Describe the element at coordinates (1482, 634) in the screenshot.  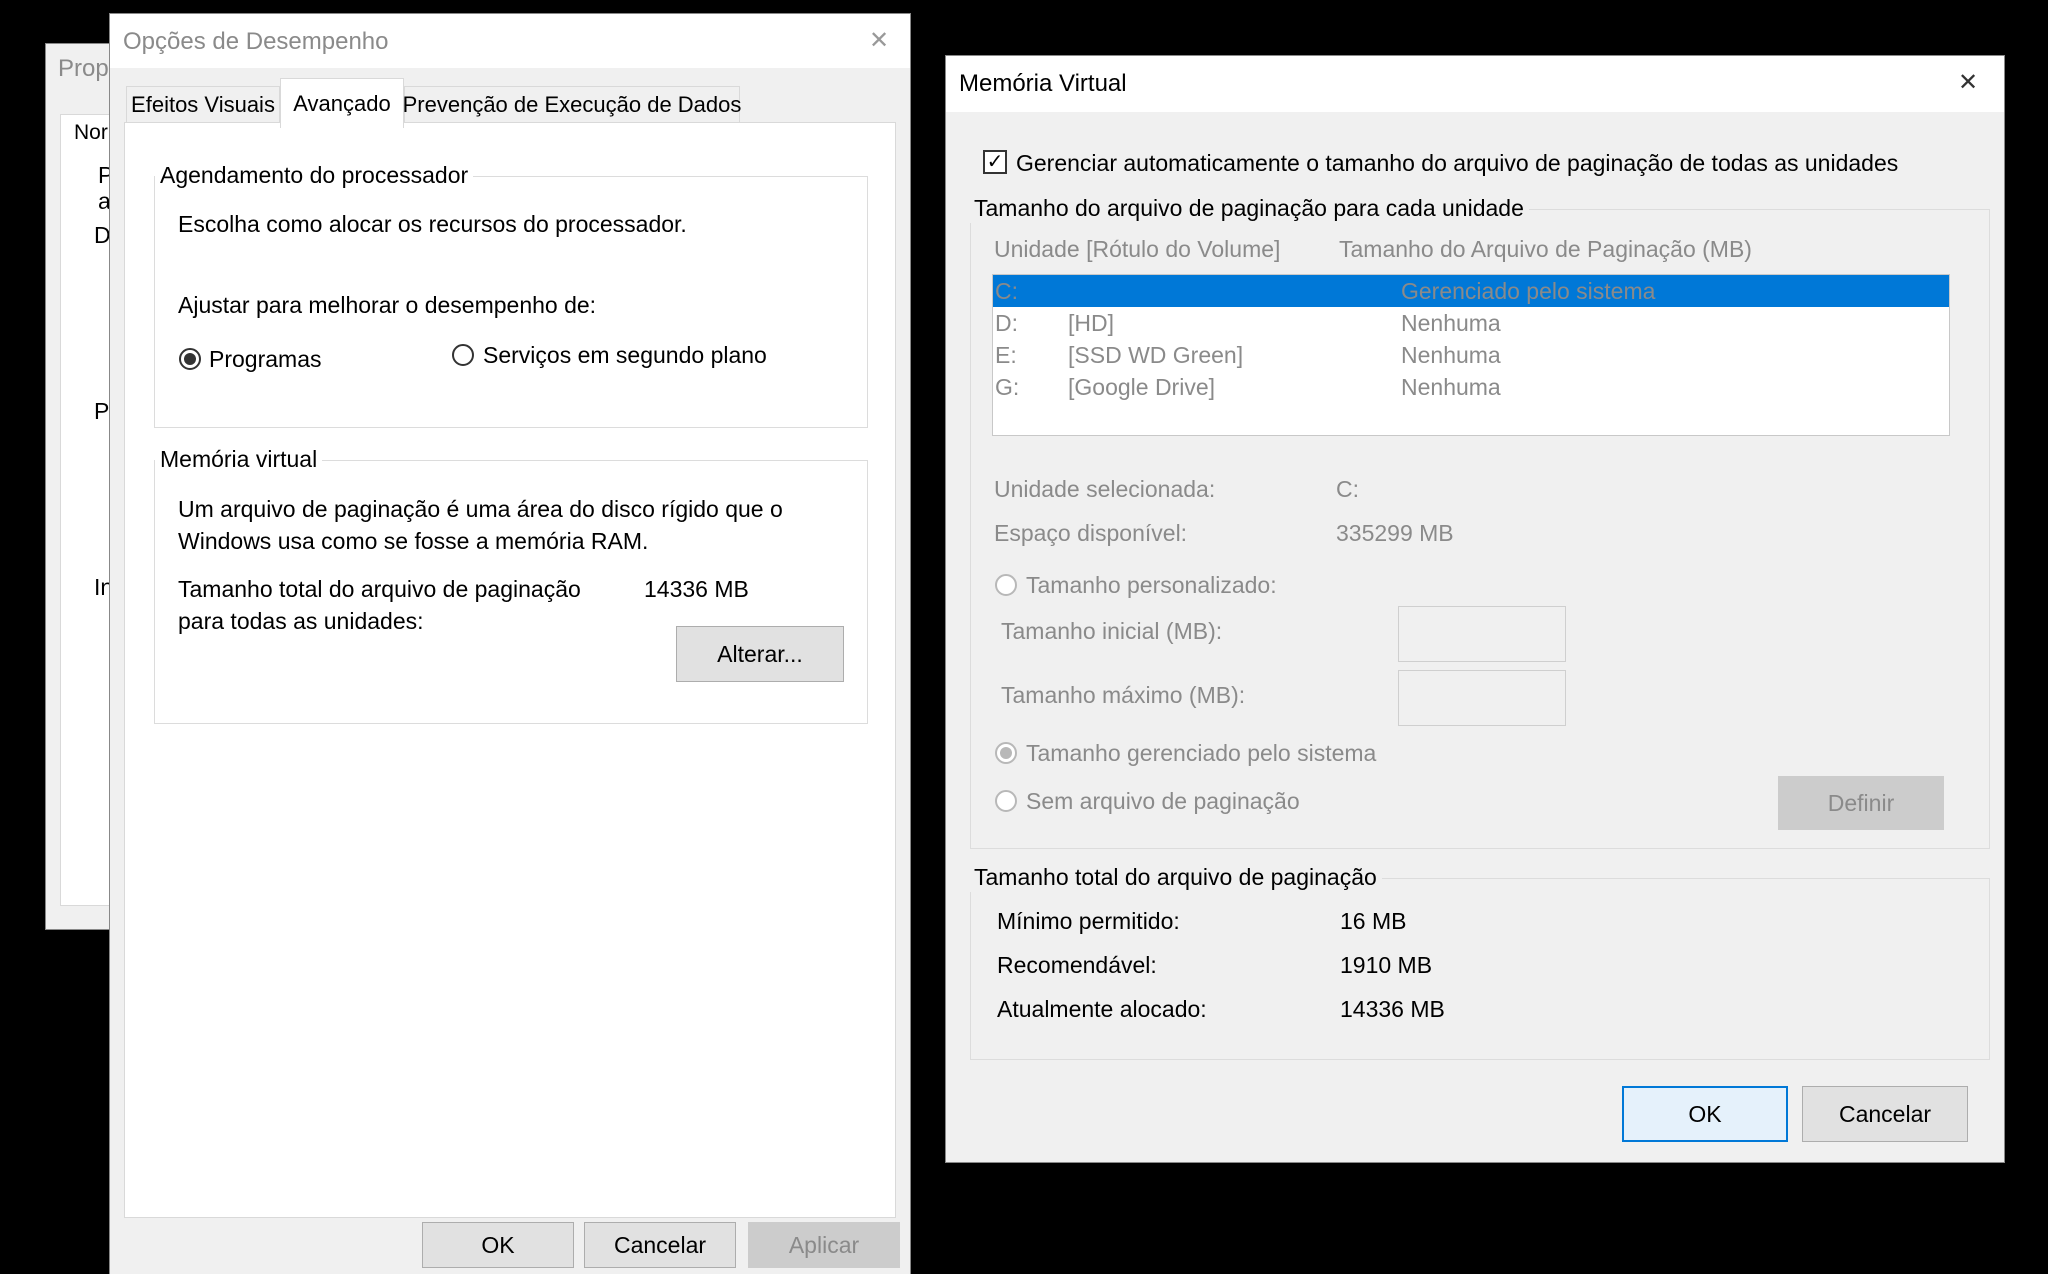
I see `initial-size-input` at that location.